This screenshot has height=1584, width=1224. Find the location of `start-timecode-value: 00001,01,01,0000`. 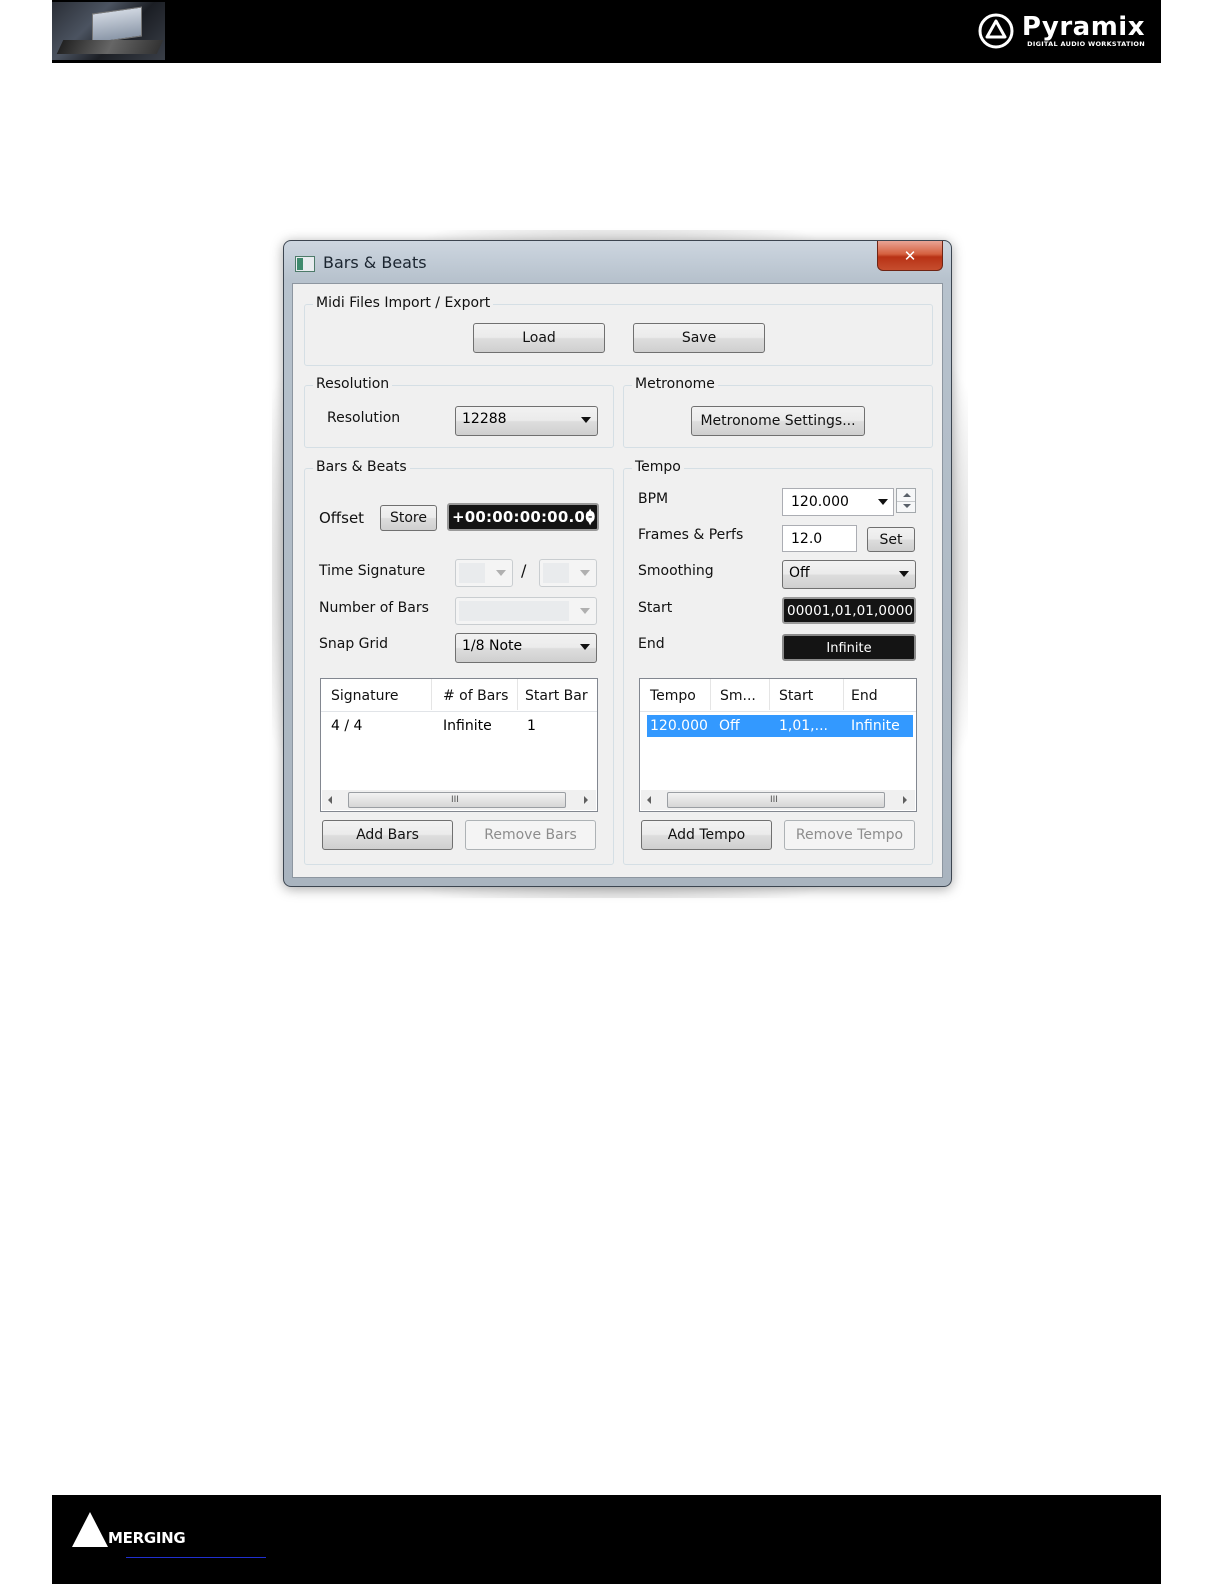

start-timecode-value: 00001,01,01,0000 is located at coordinates (850, 611).